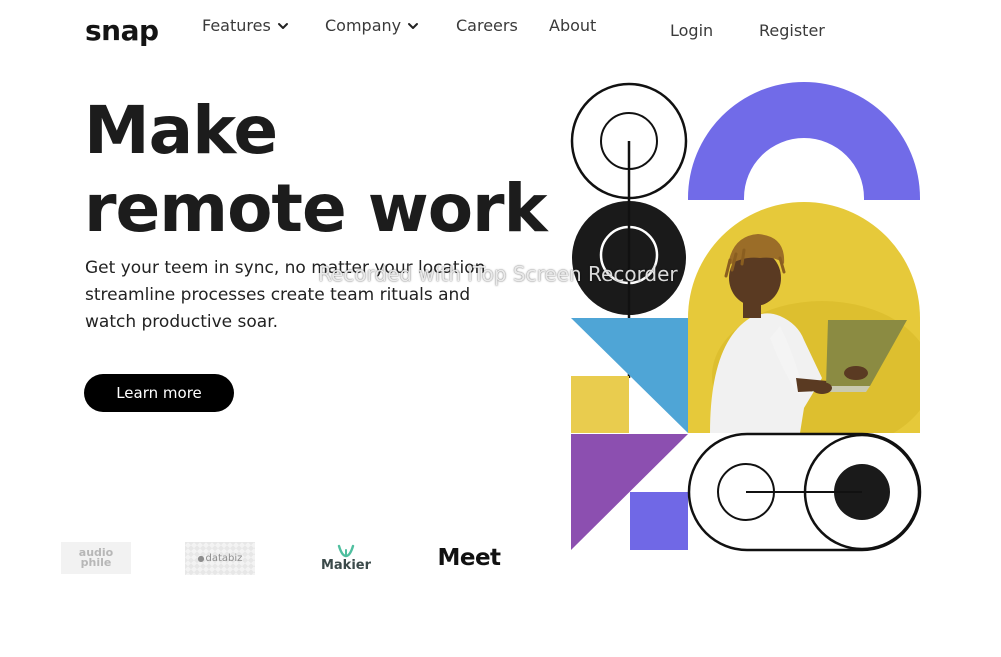 Image resolution: width=1001 pixels, height=657 pixels. Describe the element at coordinates (600, 404) in the screenshot. I see `yellow-square-shape` at that location.